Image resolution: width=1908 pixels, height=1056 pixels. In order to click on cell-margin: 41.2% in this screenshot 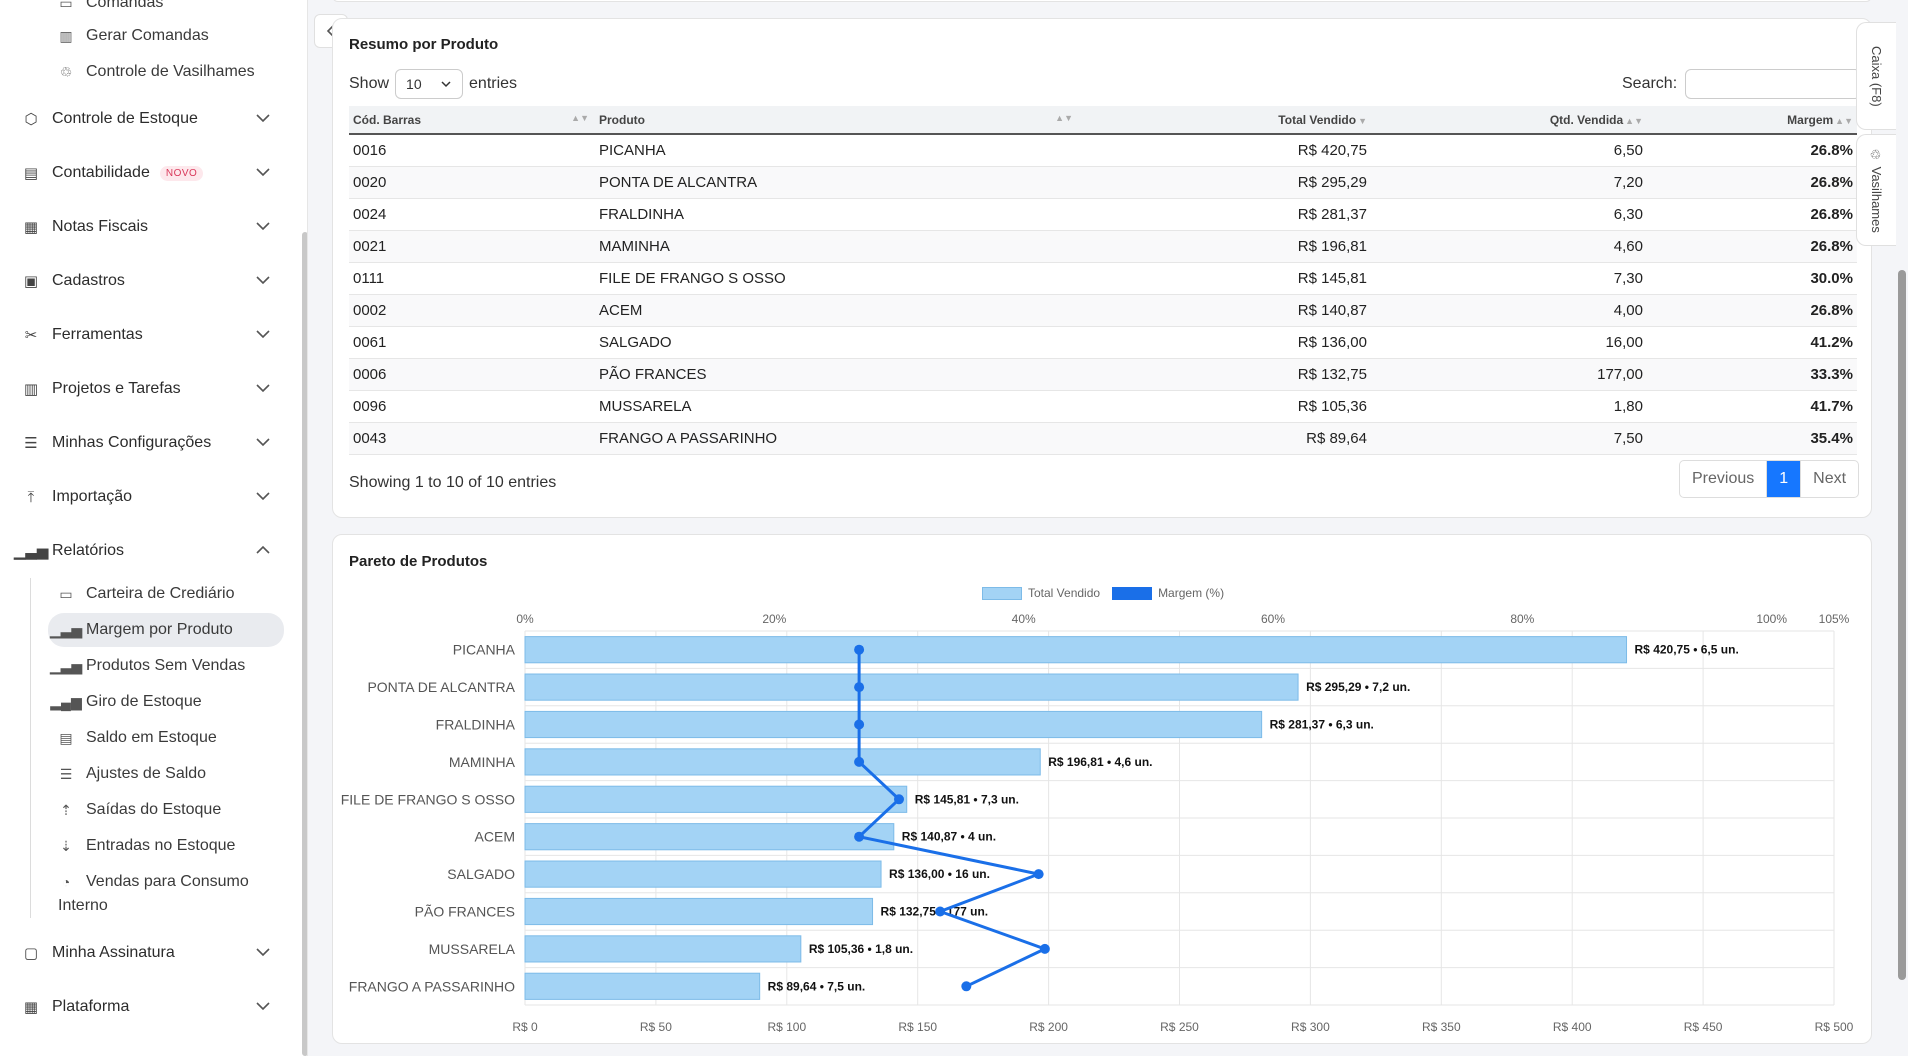, I will do `click(1752, 342)`.